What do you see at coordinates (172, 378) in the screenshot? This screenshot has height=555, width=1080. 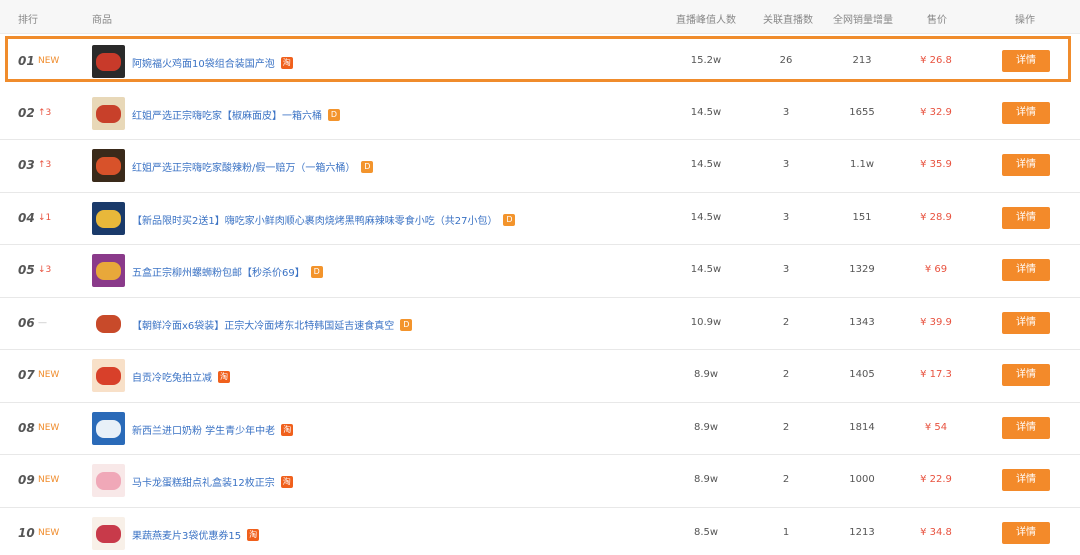 I see `product-name-text: 自贡冷吃兔拍立减` at bounding box center [172, 378].